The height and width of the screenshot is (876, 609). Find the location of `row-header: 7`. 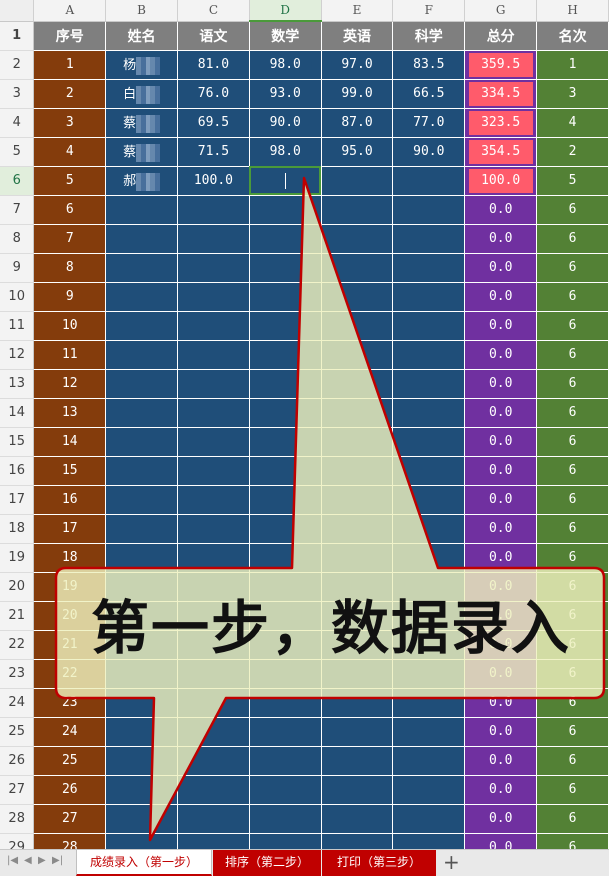

row-header: 7 is located at coordinates (17, 210).